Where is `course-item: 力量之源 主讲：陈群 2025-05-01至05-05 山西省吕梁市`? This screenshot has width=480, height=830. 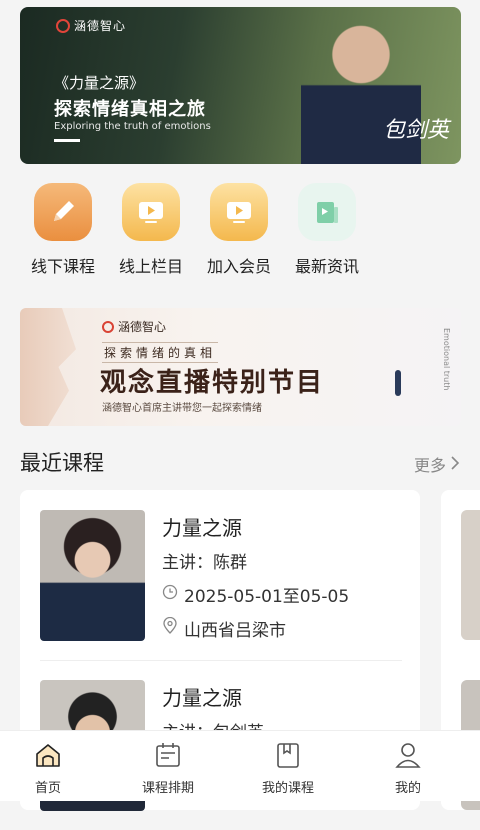
course-item: 力量之源 主讲：陈群 2025-05-01至05-05 山西省吕梁市 is located at coordinates (220, 585).